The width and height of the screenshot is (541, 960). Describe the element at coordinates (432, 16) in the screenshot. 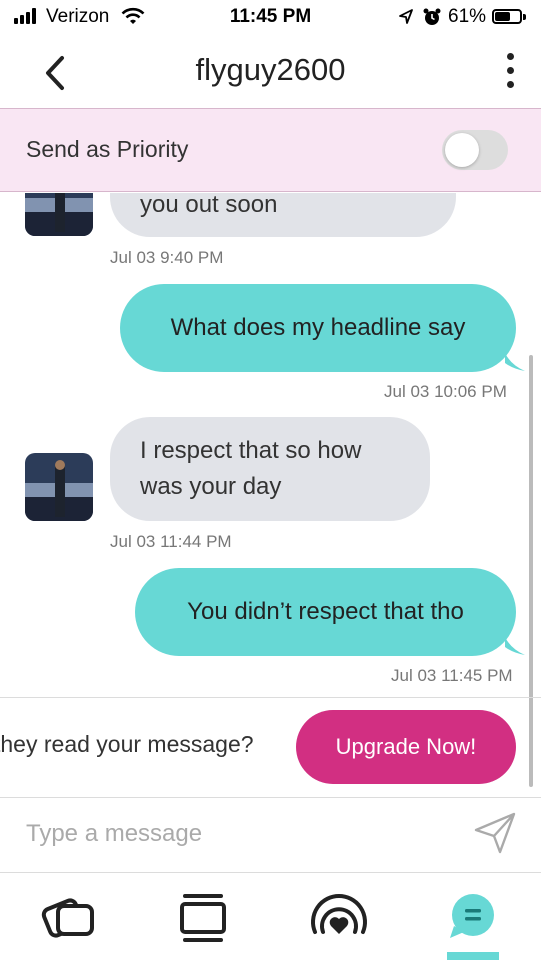

I see `alarm-icon` at that location.